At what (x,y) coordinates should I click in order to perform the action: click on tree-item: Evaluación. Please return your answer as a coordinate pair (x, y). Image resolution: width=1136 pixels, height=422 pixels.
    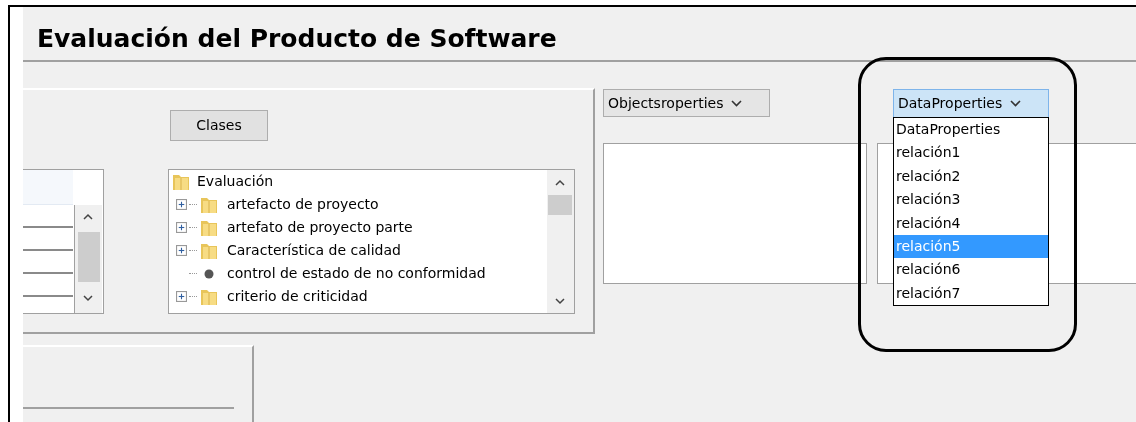
    Looking at the image, I should click on (235, 181).